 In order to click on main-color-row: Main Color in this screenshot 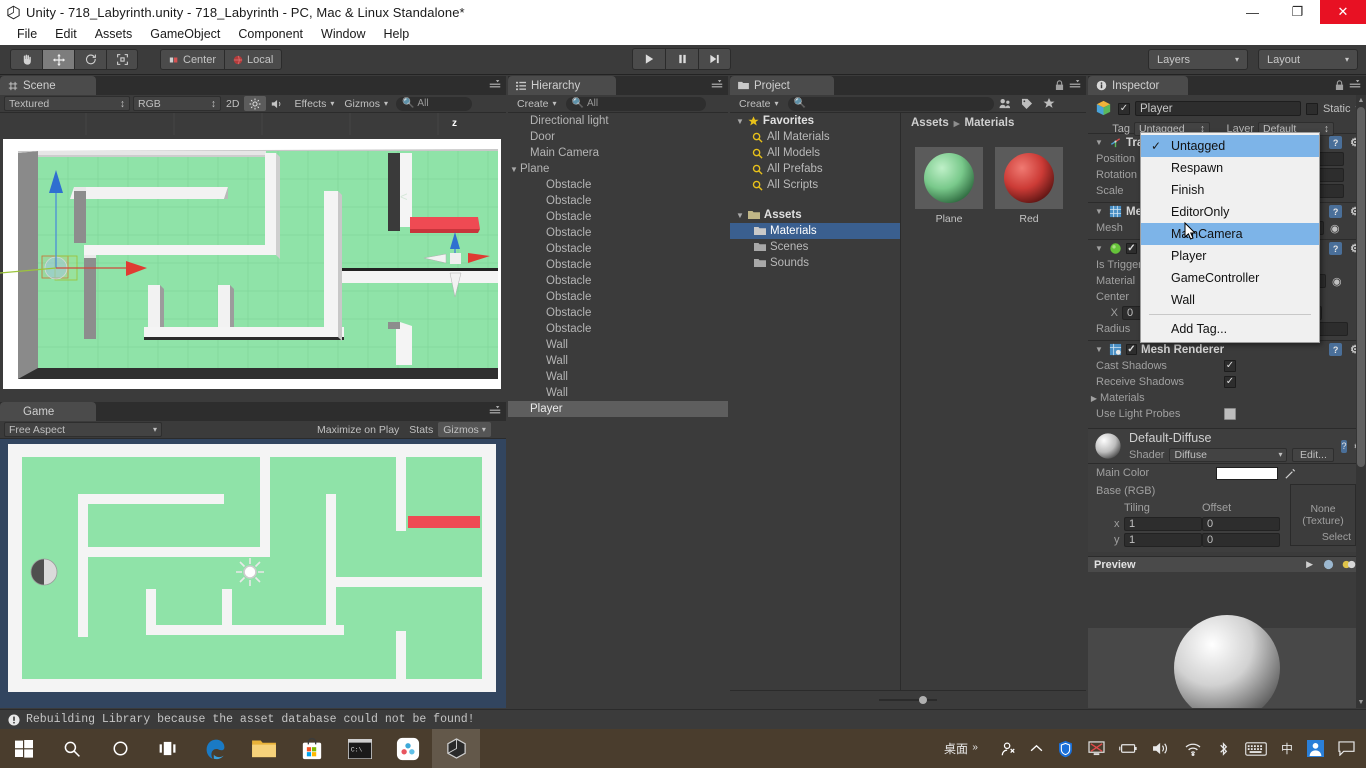, I will do `click(1227, 473)`.